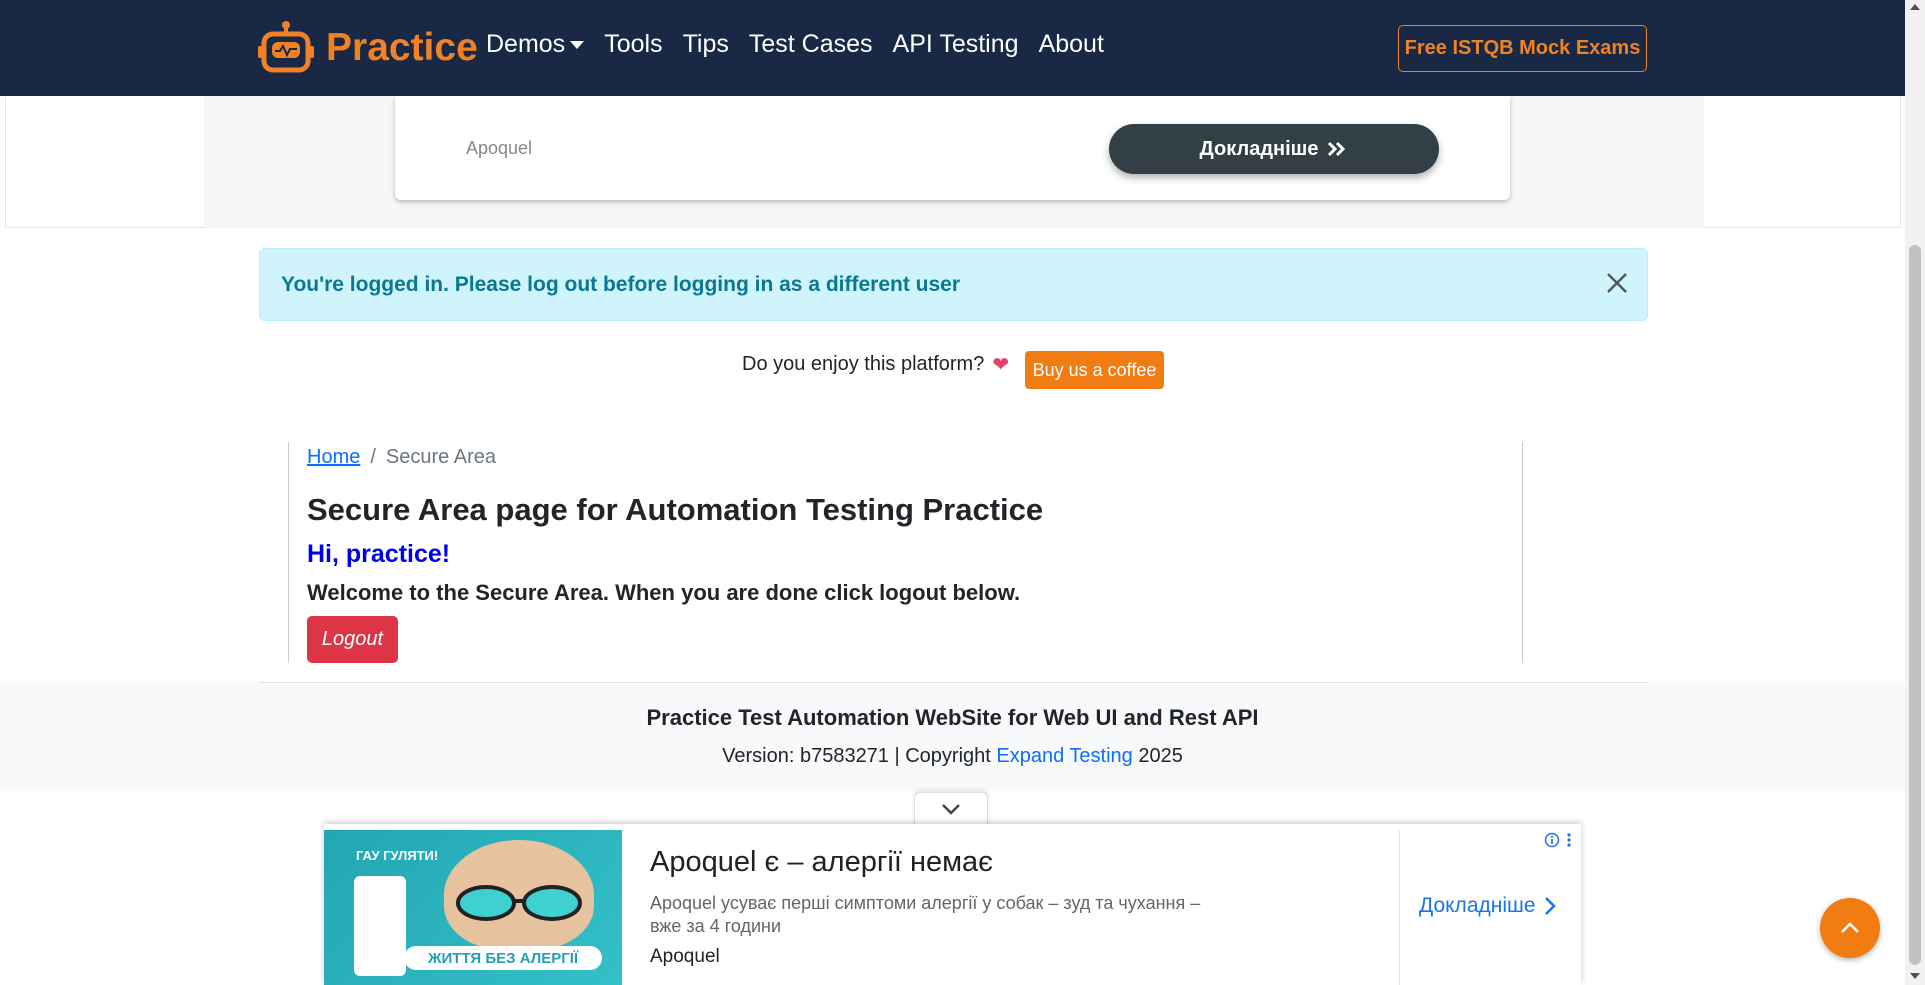  I want to click on info-icon, so click(1552, 840).